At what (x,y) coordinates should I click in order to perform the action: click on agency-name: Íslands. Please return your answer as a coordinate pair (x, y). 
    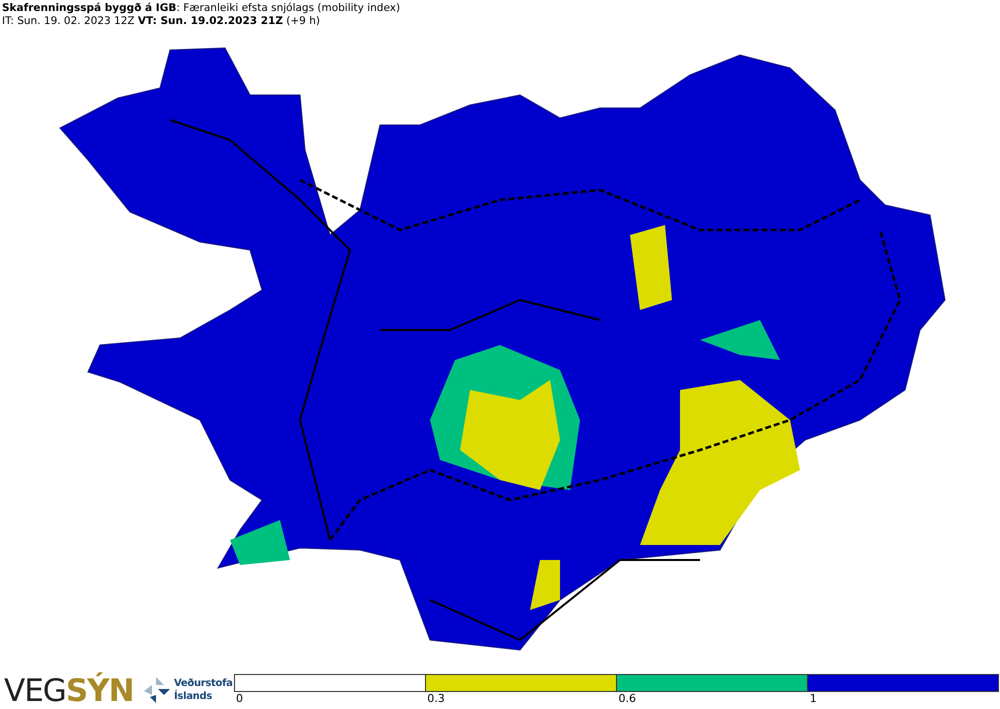
    Looking at the image, I should click on (193, 696).